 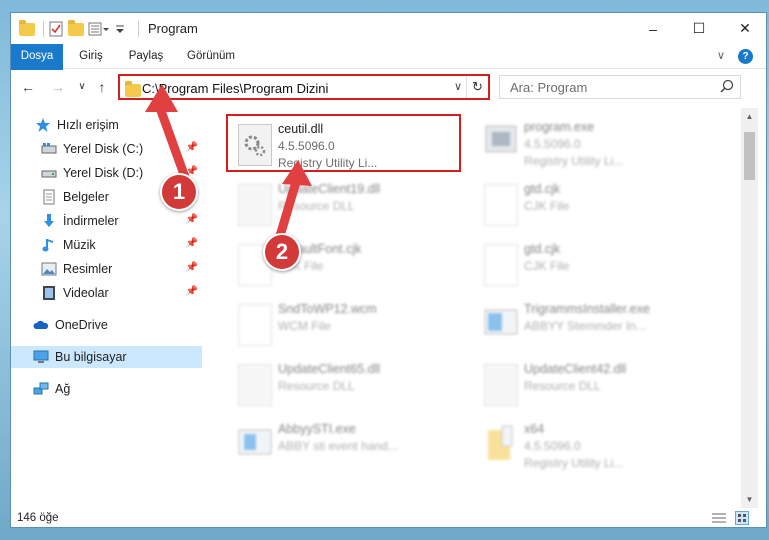 What do you see at coordinates (173, 28) in the screenshot?
I see `window-title: Program` at bounding box center [173, 28].